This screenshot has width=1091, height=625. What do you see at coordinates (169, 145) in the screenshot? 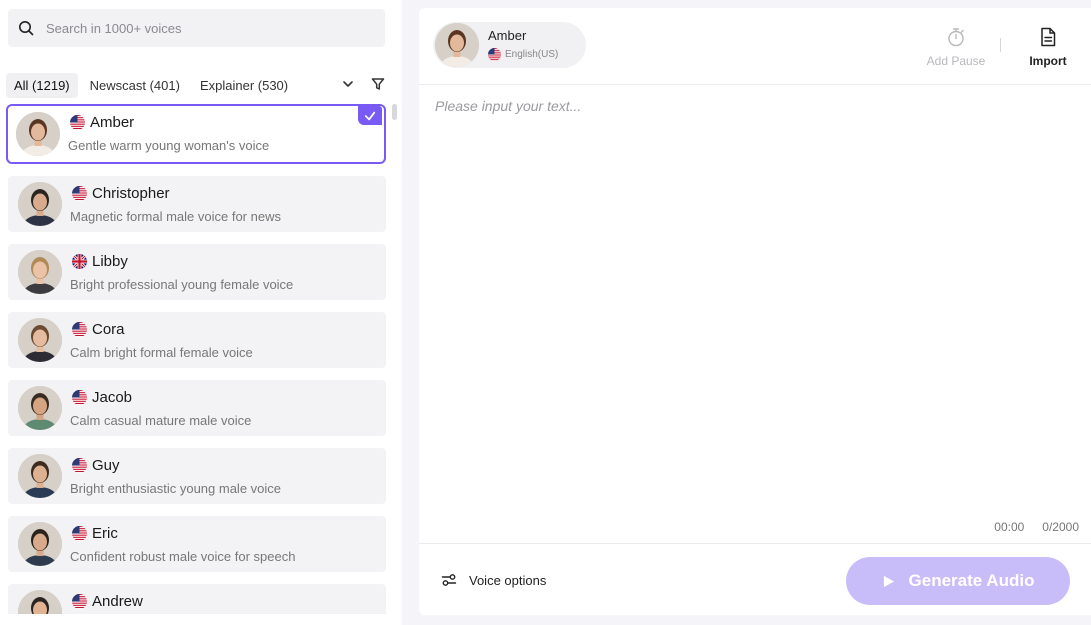
I see `voice-description: Gentle warm young woman's voice` at bounding box center [169, 145].